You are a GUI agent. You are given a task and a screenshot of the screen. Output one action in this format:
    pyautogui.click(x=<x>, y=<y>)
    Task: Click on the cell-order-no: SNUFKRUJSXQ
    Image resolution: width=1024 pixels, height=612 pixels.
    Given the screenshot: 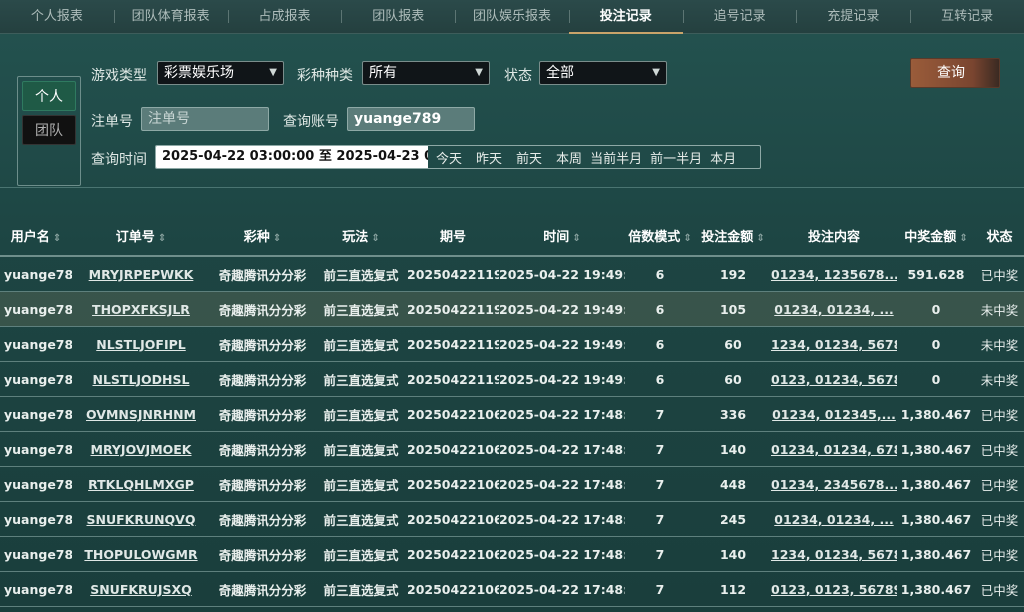 What is the action you would take?
    pyautogui.click(x=141, y=589)
    